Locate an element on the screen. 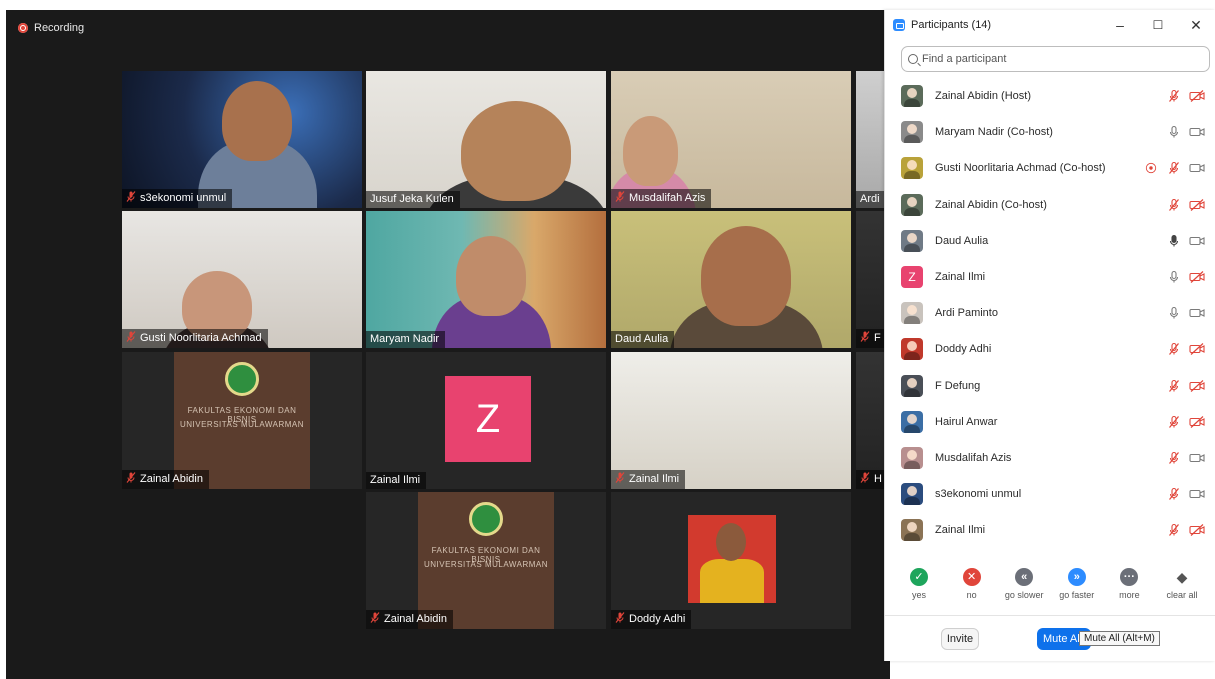 The height and width of the screenshot is (679, 1215). invite-button: Invite is located at coordinates (960, 639).